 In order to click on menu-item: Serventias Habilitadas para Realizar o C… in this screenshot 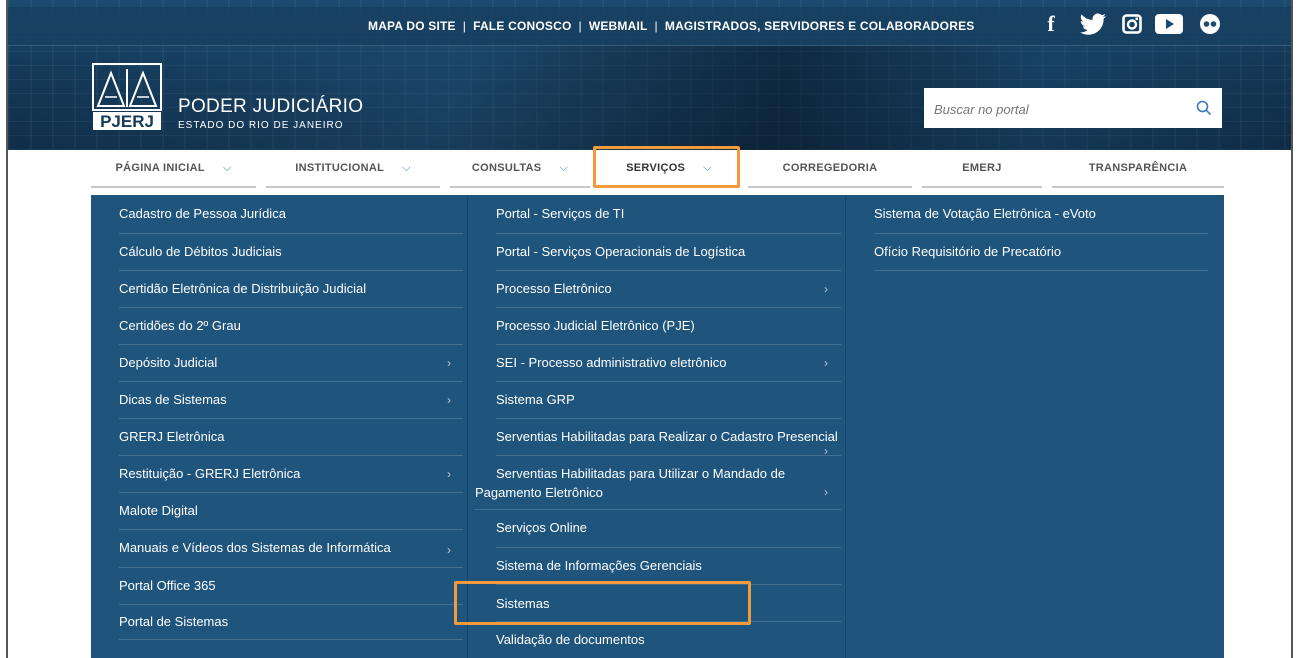, I will do `click(668, 443)`.